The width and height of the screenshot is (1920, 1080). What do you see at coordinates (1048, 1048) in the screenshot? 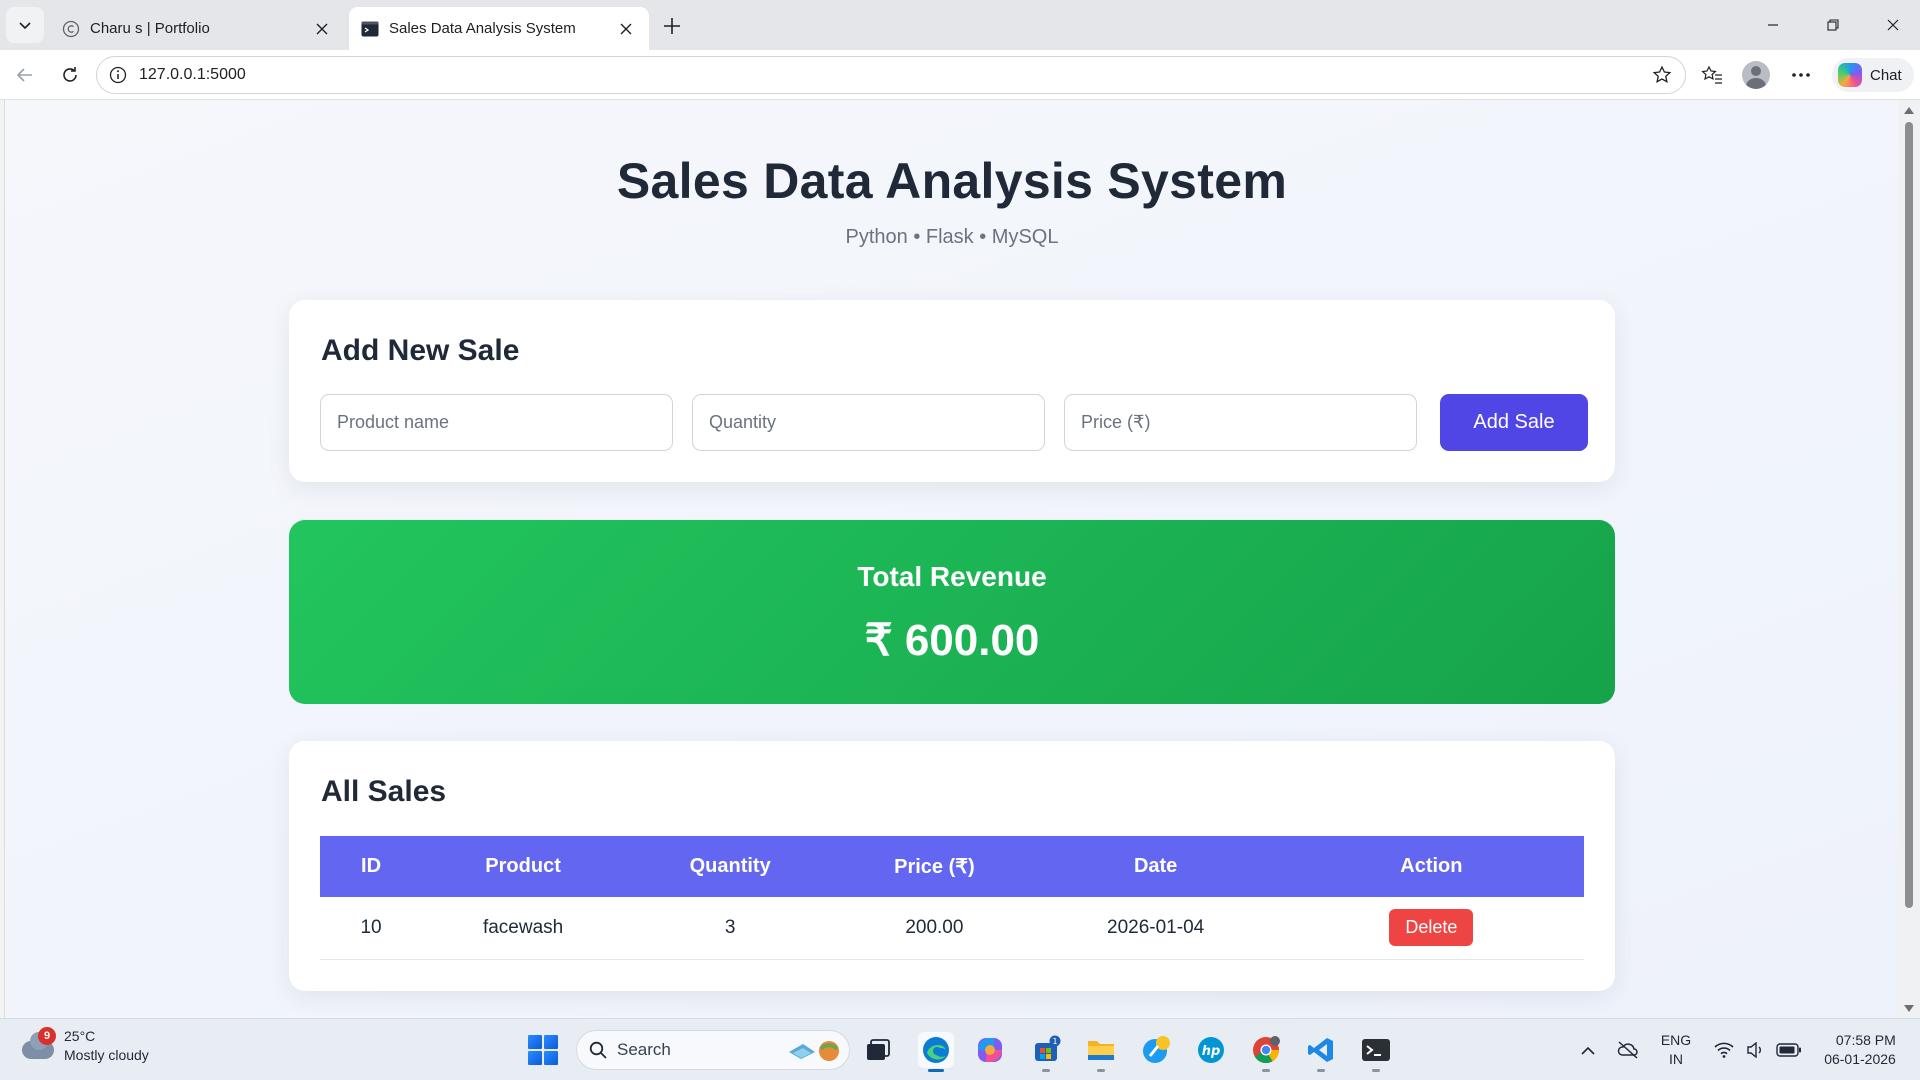
I see `microsoft-store-icon: 1` at bounding box center [1048, 1048].